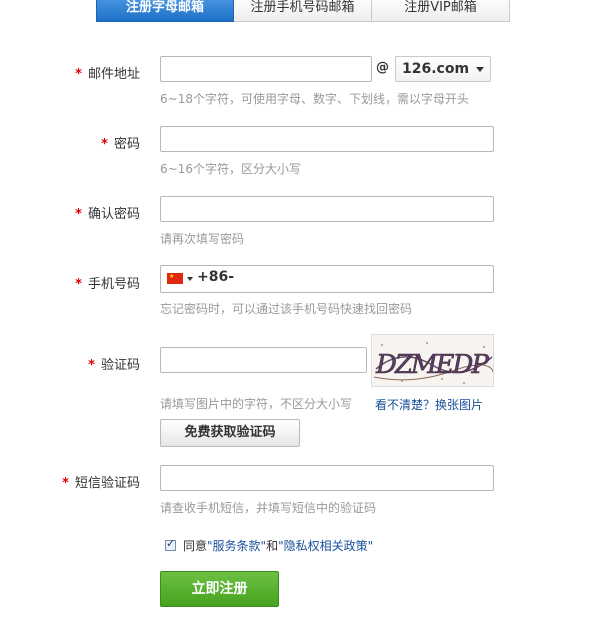 The width and height of the screenshot is (615, 633). I want to click on agree-prefix: 同意, so click(195, 546).